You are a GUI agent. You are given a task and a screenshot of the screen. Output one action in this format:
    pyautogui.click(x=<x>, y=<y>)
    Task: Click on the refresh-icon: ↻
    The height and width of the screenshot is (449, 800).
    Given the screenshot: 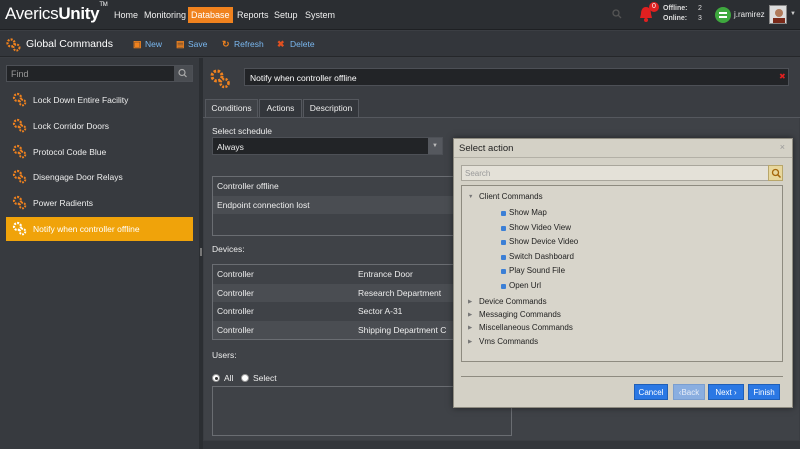 What is the action you would take?
    pyautogui.click(x=226, y=44)
    